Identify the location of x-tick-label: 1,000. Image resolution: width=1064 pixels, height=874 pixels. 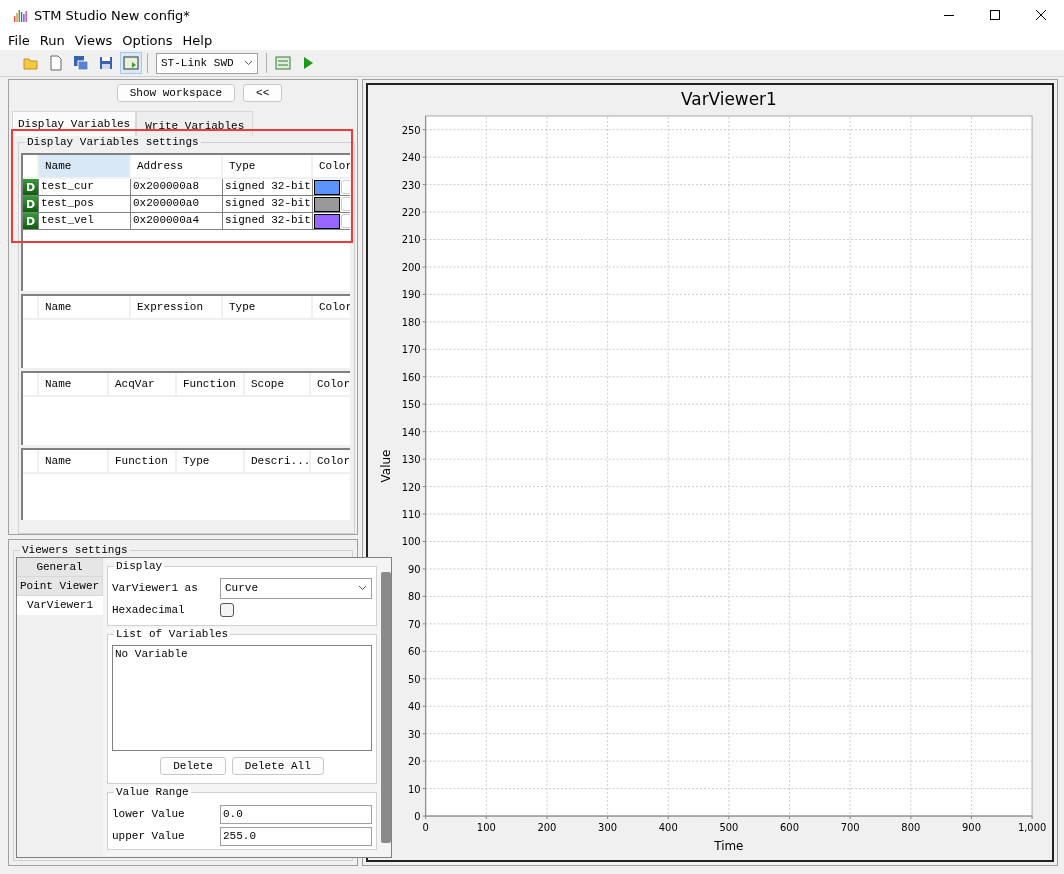
(1032, 828).